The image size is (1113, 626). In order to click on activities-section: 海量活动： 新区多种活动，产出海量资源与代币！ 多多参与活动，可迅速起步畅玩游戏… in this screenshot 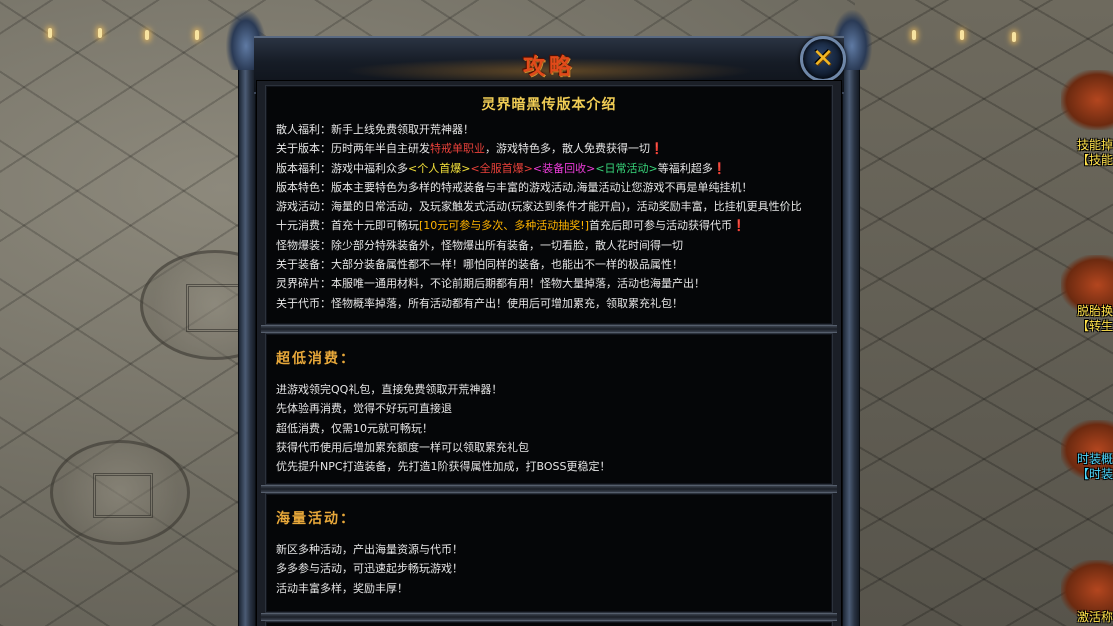, I will do `click(549, 553)`.